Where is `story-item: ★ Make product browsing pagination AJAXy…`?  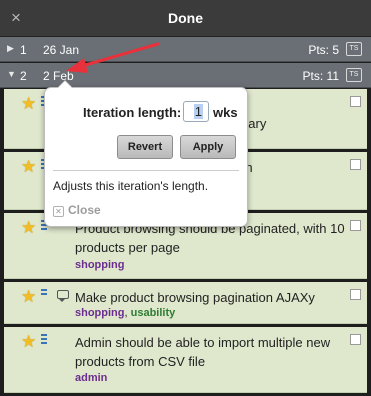
story-item: ★ Make product browsing pagination AJAXy… is located at coordinates (185, 303).